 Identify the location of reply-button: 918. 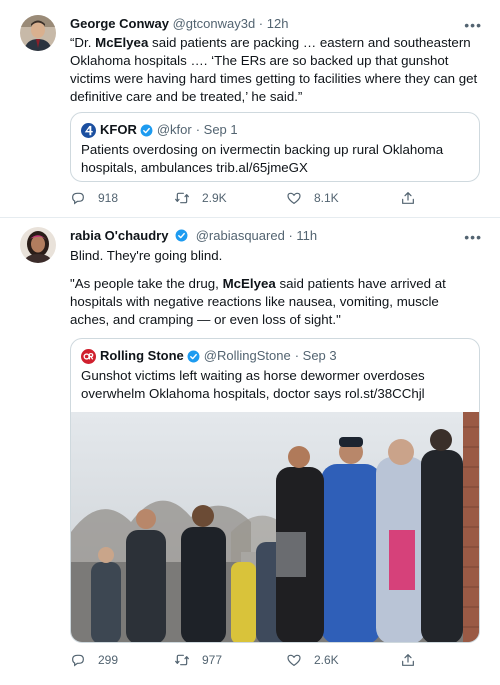
(94, 198).